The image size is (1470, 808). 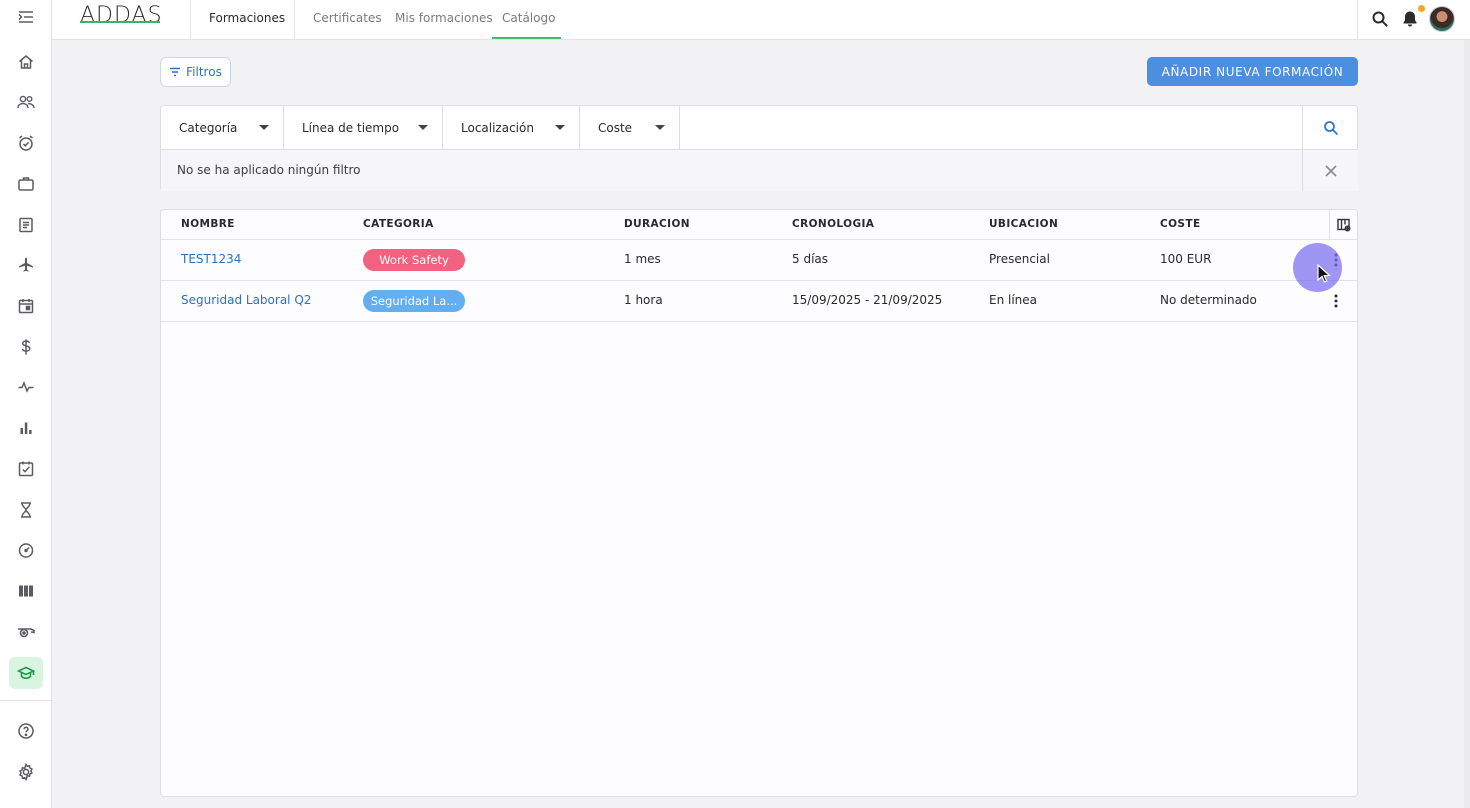 I want to click on timeline-dropdown: Línea de tiempo, so click(x=363, y=127).